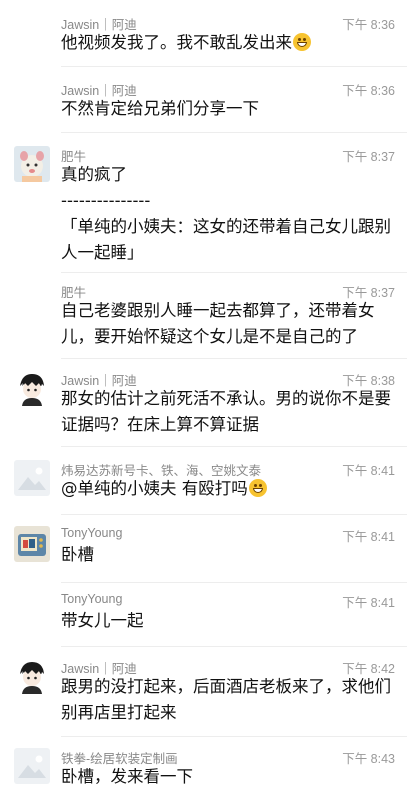 The height and width of the screenshot is (800, 407). Describe the element at coordinates (228, 777) in the screenshot. I see `message-text: 卧槽，发来看一下` at that location.